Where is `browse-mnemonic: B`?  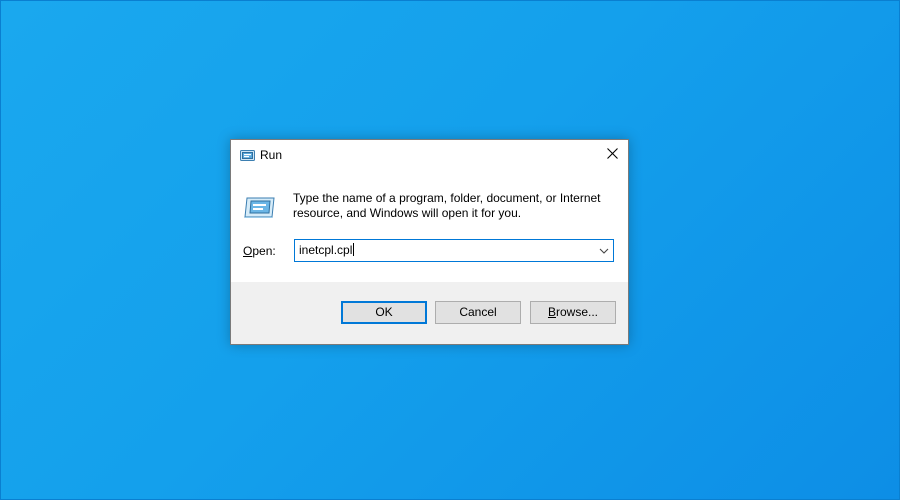 browse-mnemonic: B is located at coordinates (551, 312).